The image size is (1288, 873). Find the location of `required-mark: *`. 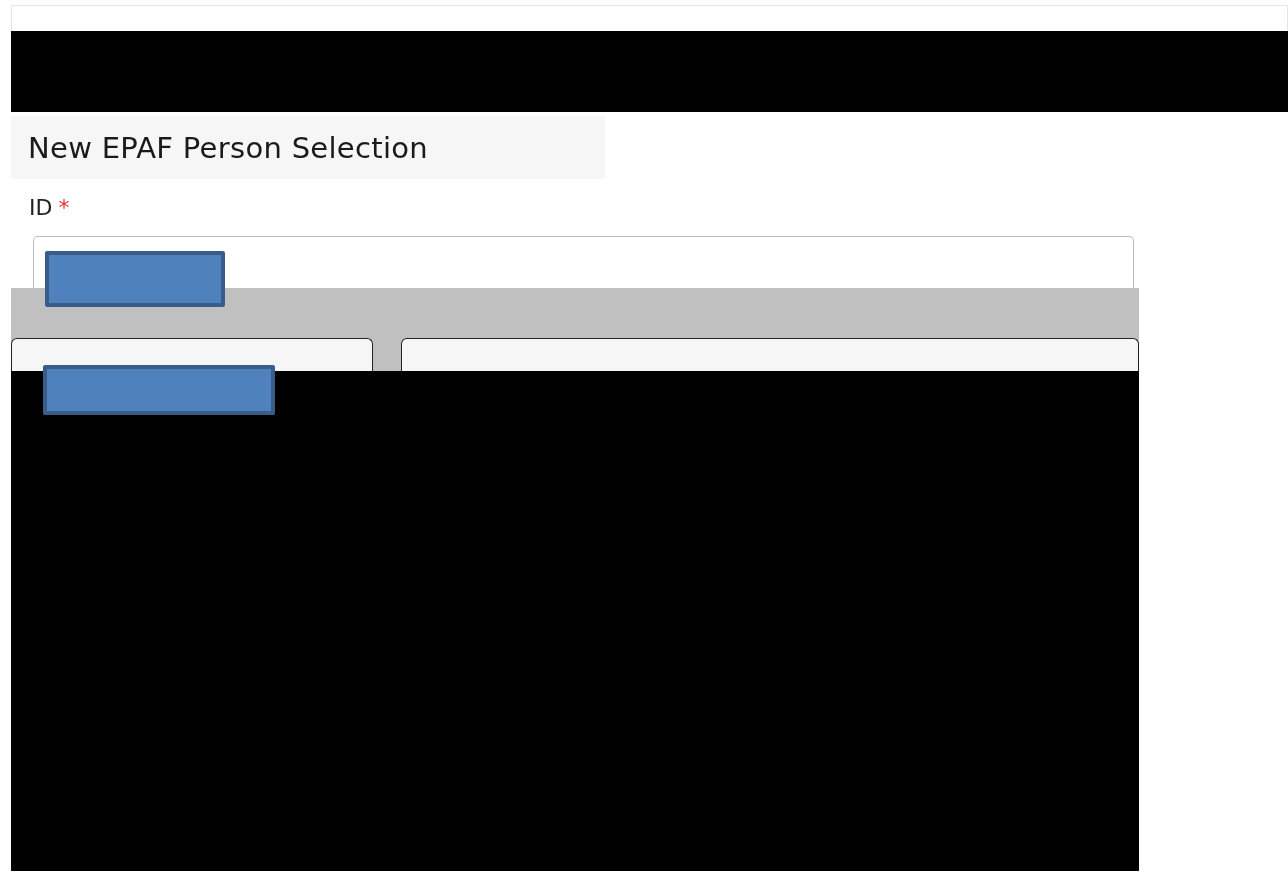

required-mark: * is located at coordinates (64, 207).